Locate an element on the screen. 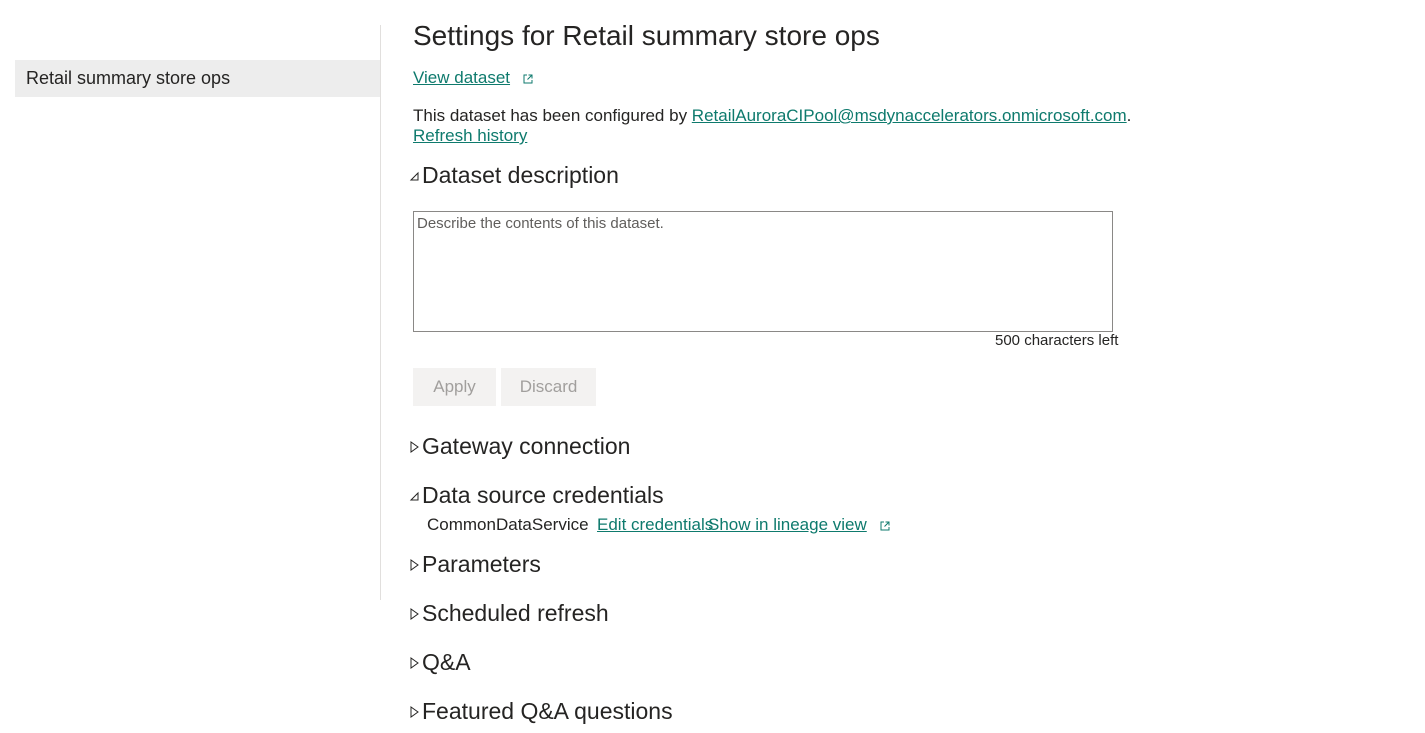  section-data-source-credentials: Data source credentials is located at coordinates (535, 495).